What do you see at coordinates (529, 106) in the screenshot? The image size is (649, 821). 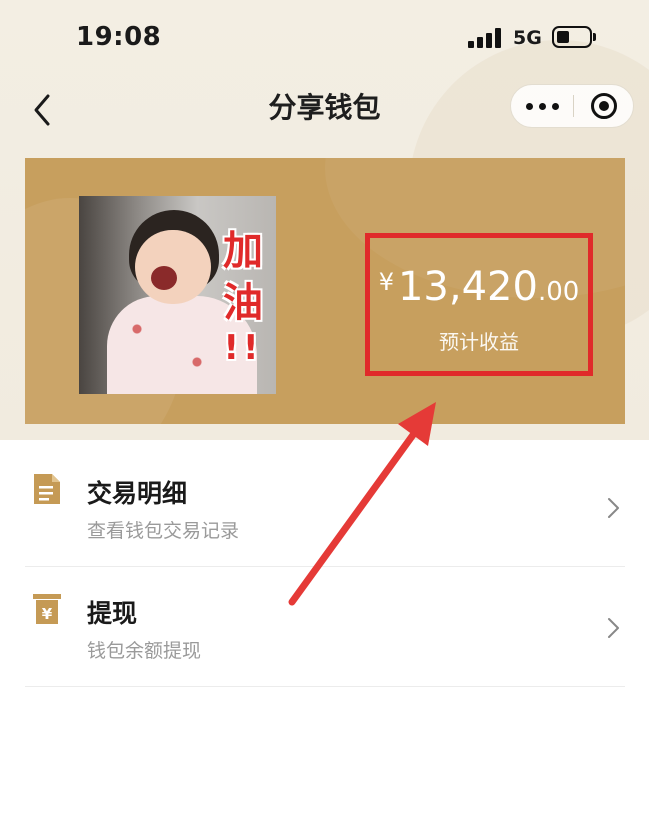 I see `more-dots-icon` at bounding box center [529, 106].